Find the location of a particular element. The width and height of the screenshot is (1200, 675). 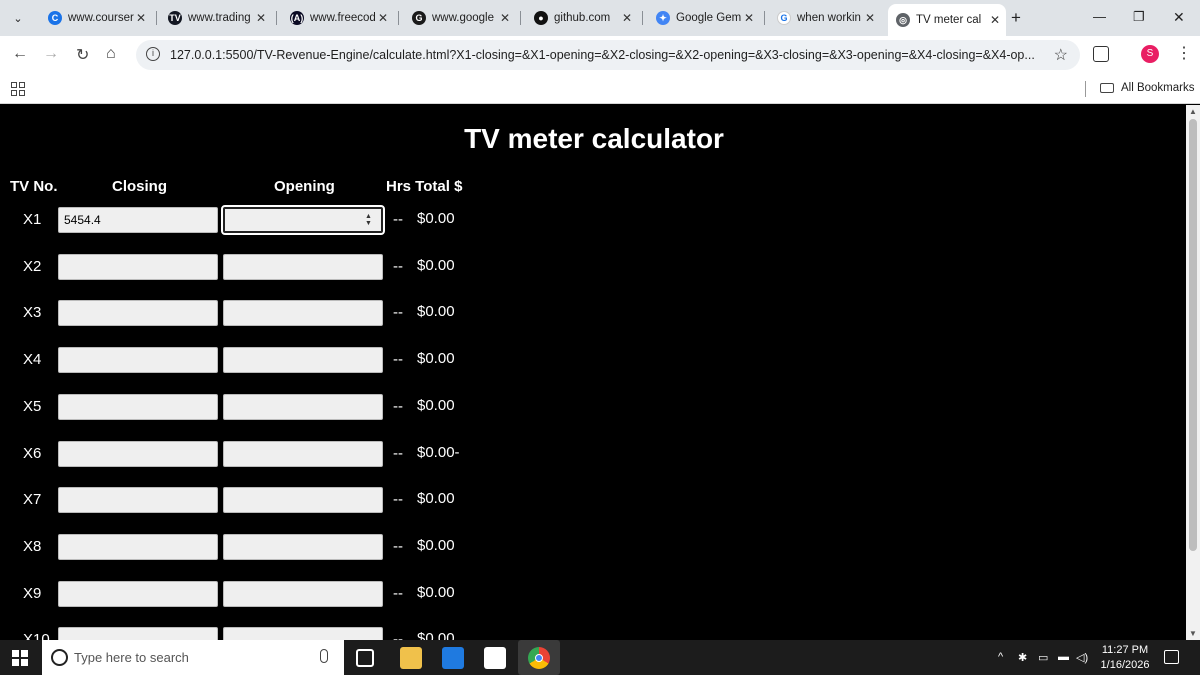

battery-icon: ▬ is located at coordinates (1063, 657).